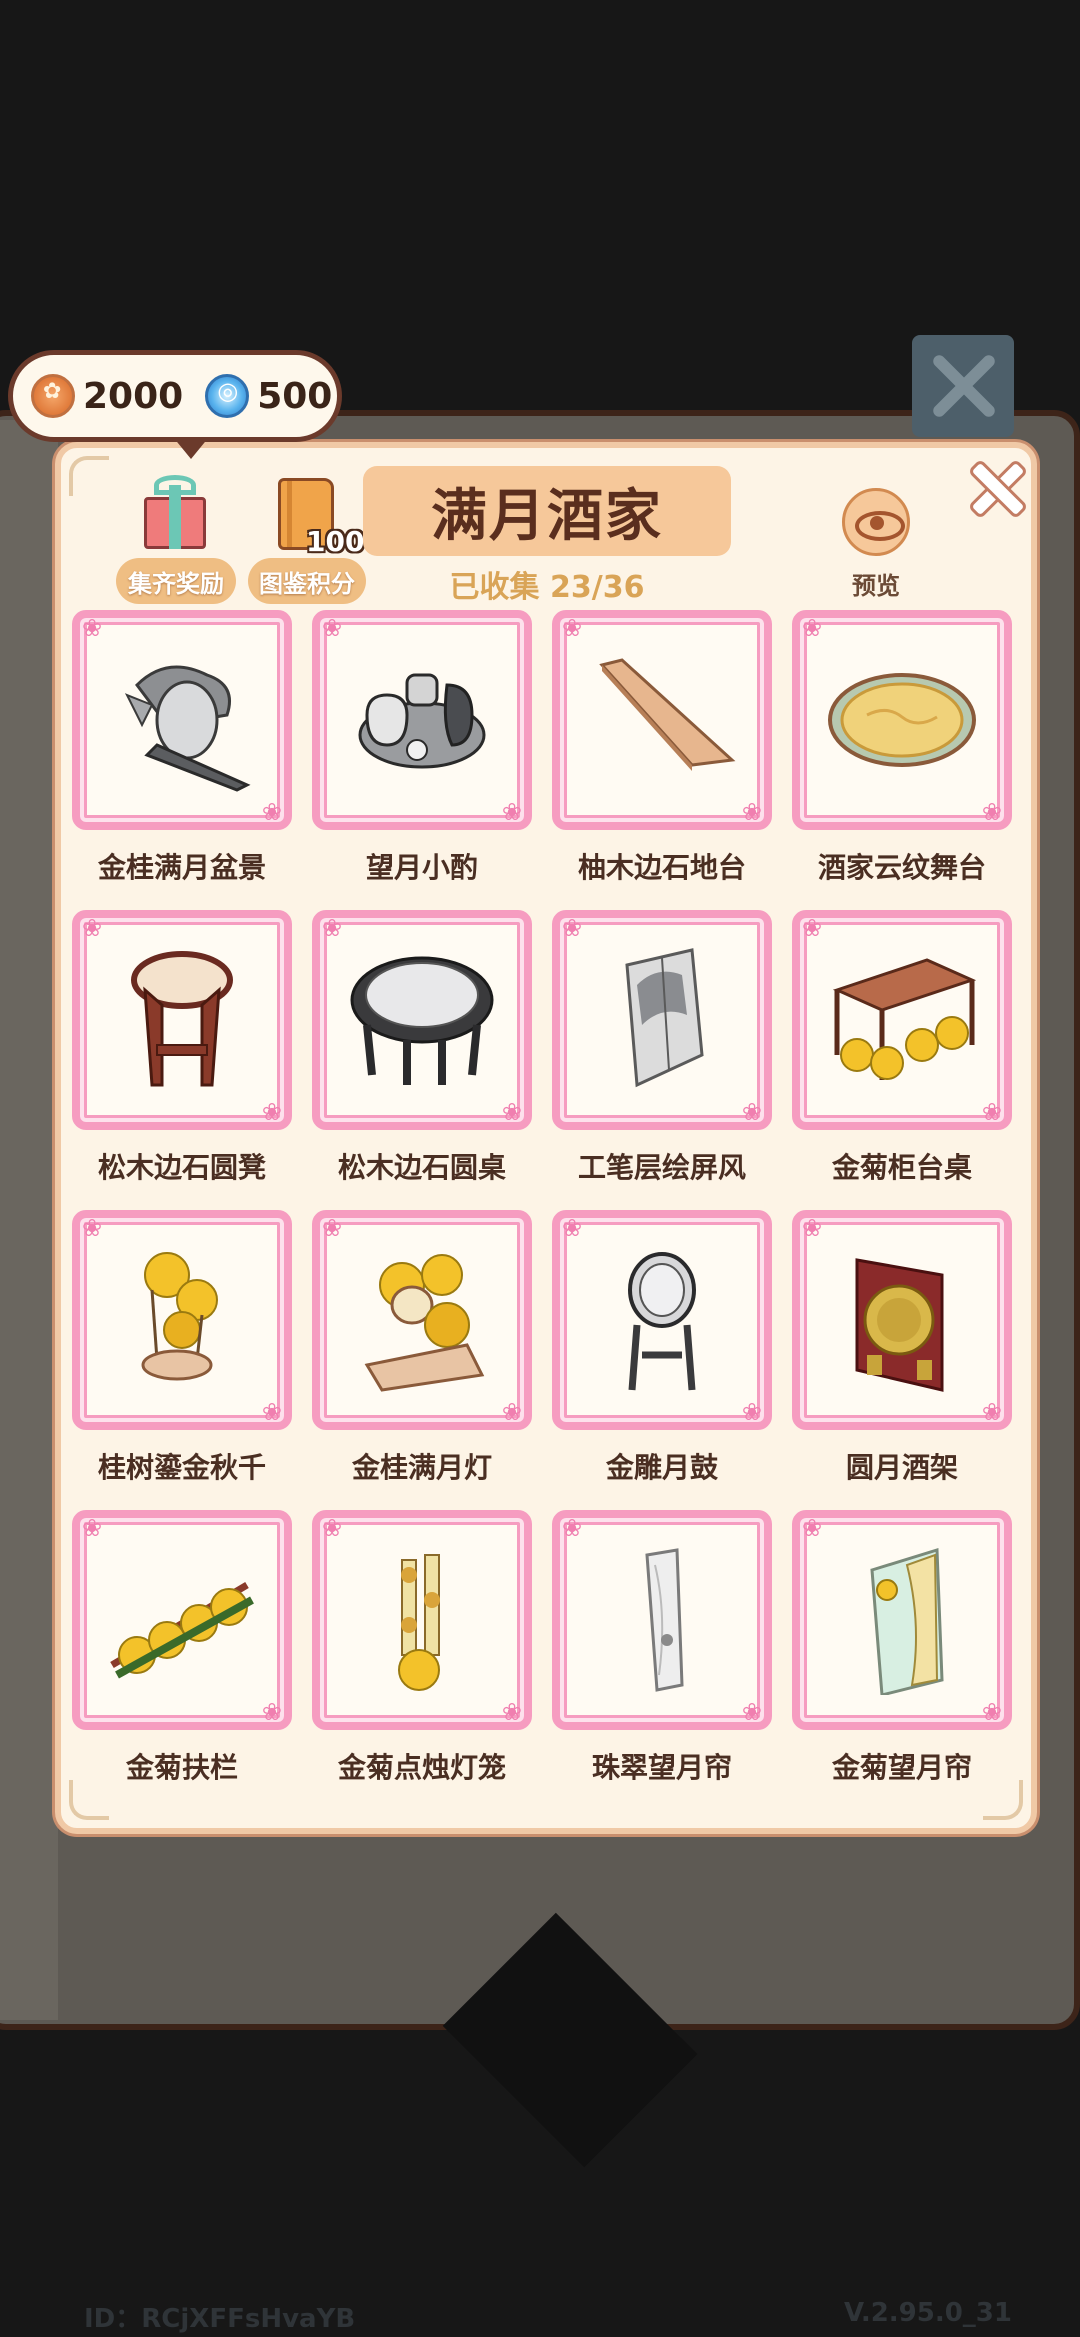  What do you see at coordinates (181, 1767) in the screenshot?
I see `item-label: 金菊扶栏` at bounding box center [181, 1767].